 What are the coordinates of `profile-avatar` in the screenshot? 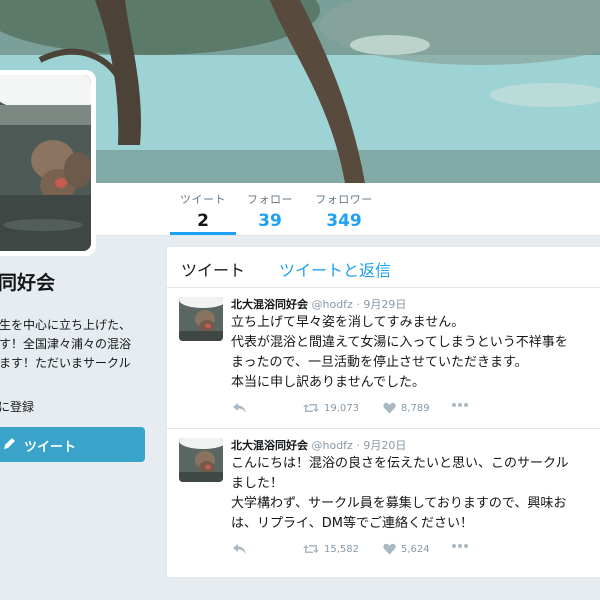 It's located at (48, 163).